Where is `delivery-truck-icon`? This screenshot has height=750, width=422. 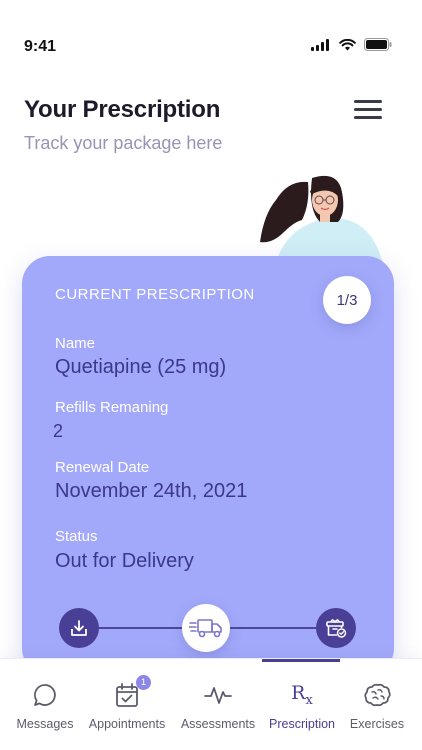 delivery-truck-icon is located at coordinates (205, 628).